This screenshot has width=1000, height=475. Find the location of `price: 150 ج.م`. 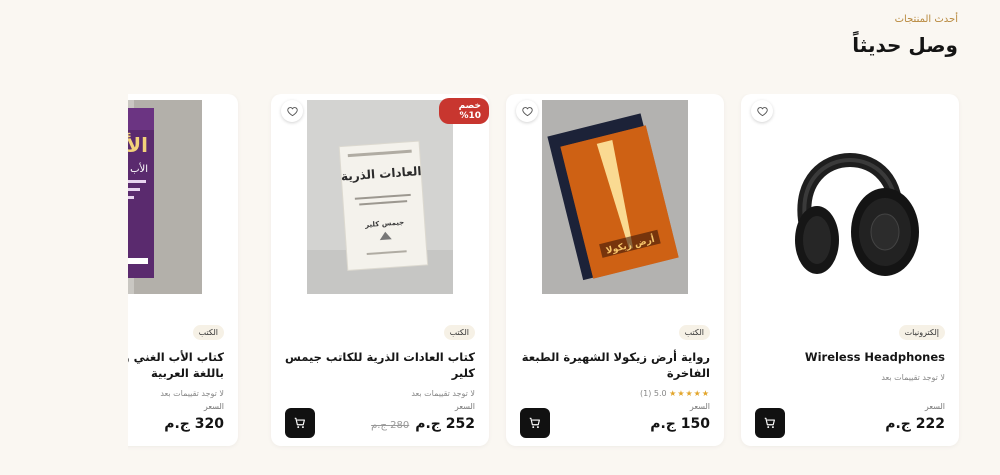

price: 150 ج.م is located at coordinates (680, 424).